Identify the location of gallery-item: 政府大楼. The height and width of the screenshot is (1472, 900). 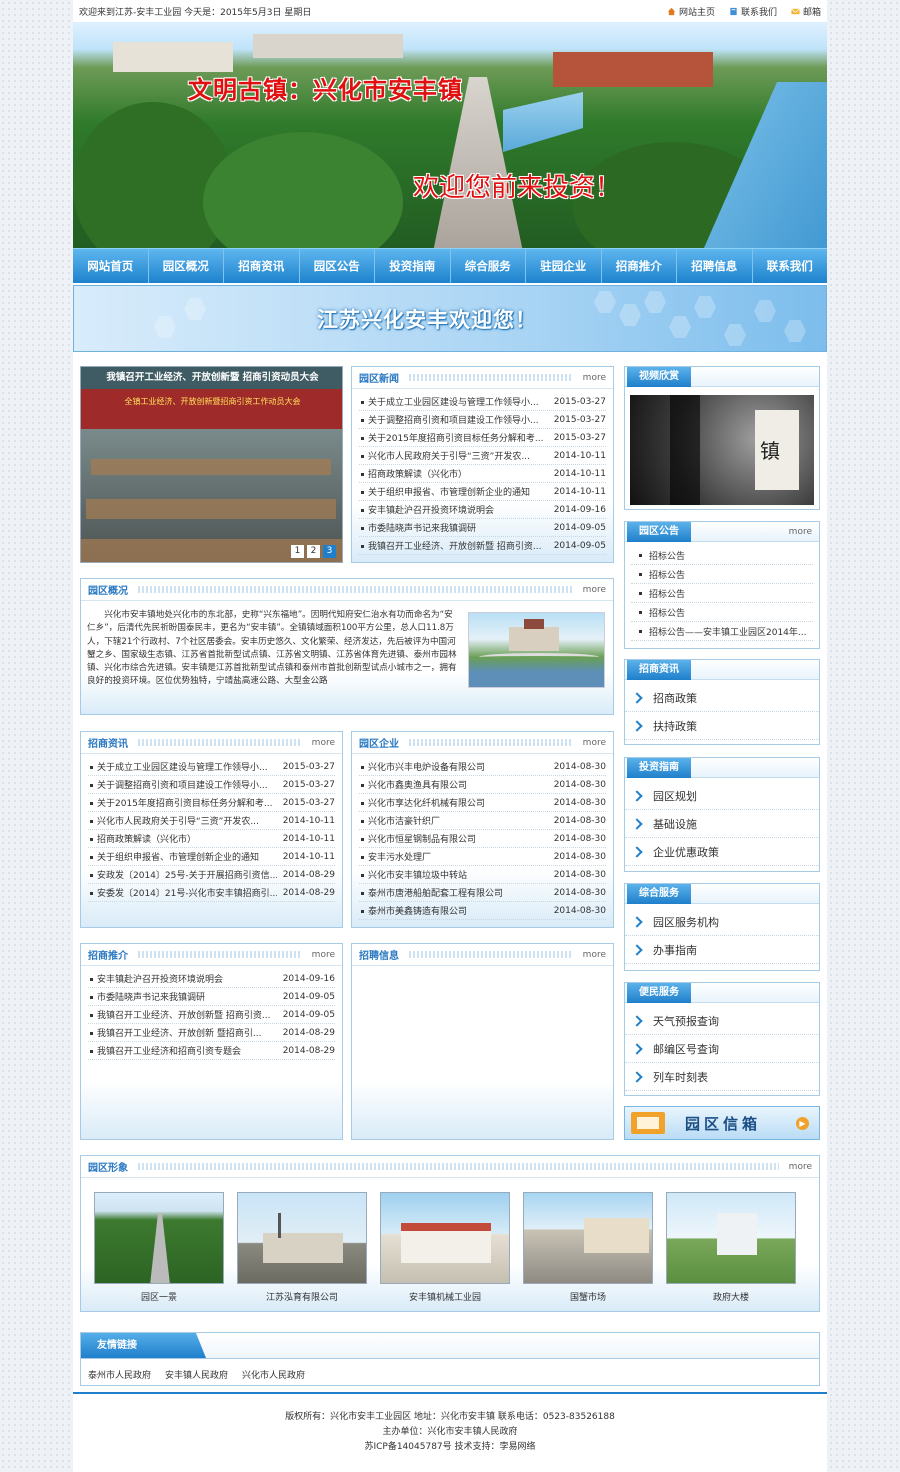
(731, 1247).